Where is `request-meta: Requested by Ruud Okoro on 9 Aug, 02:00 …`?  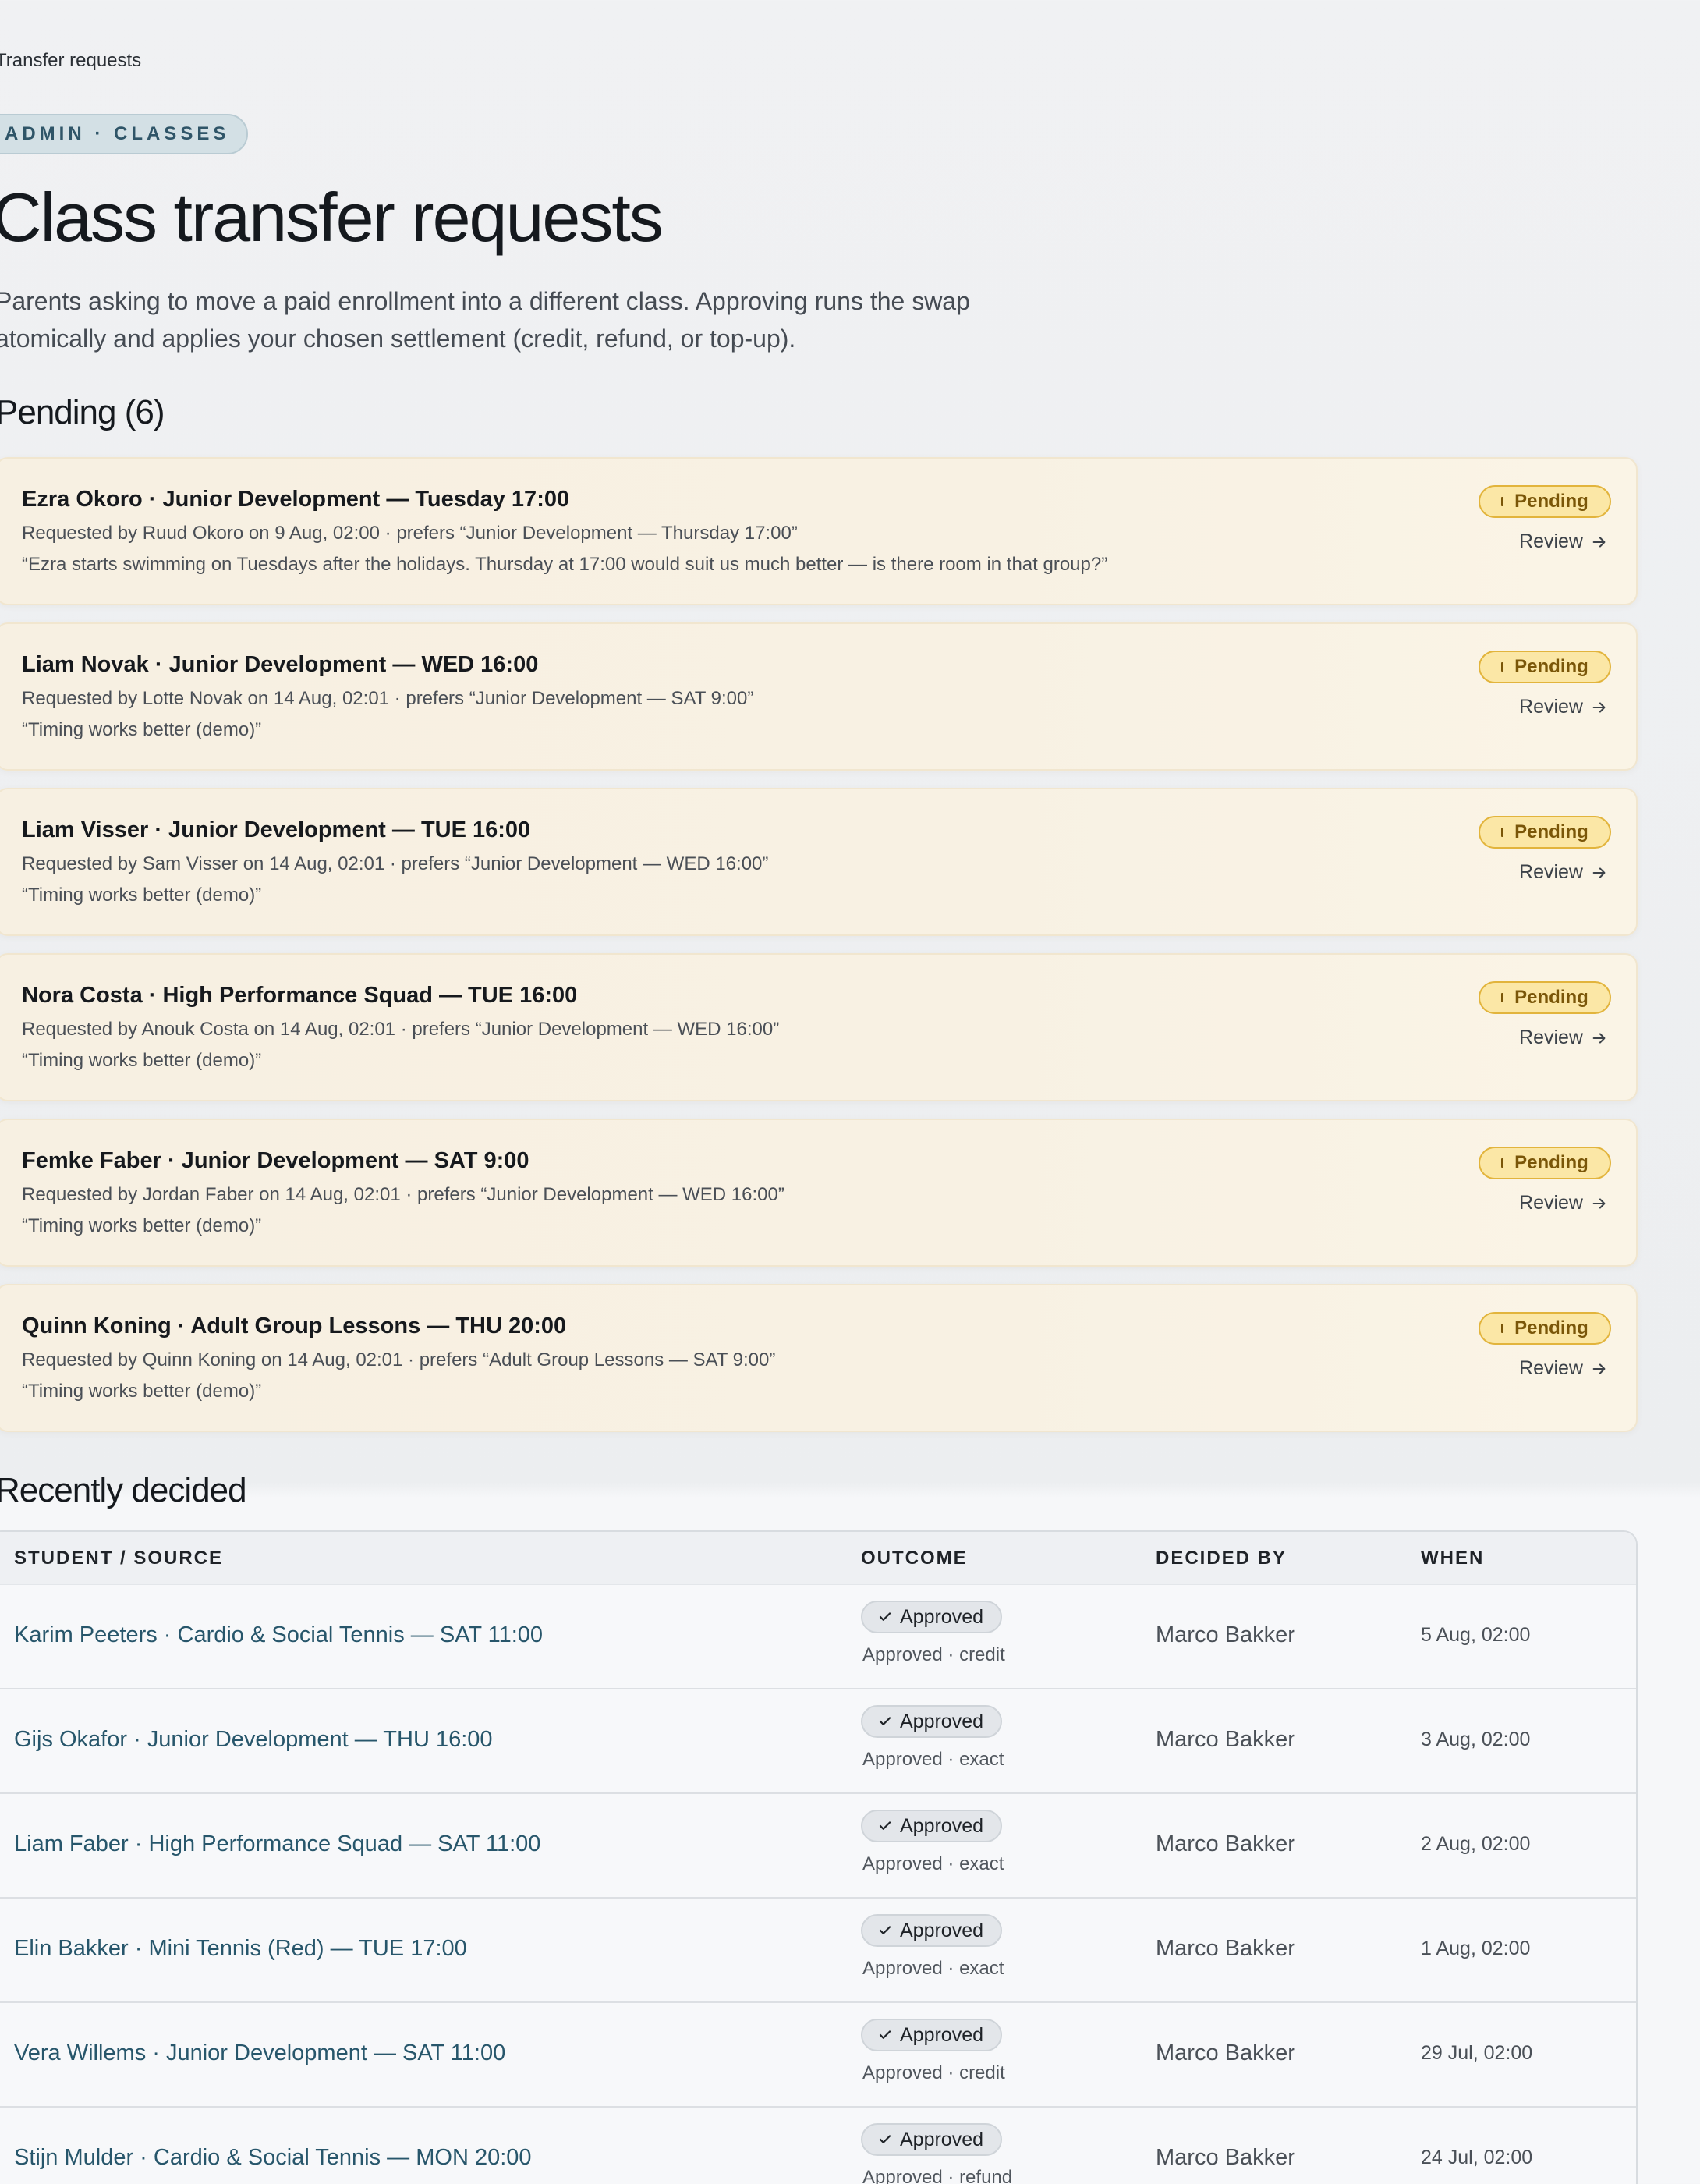
request-meta: Requested by Ruud Okoro on 9 Aug, 02:00 … is located at coordinates (410, 533).